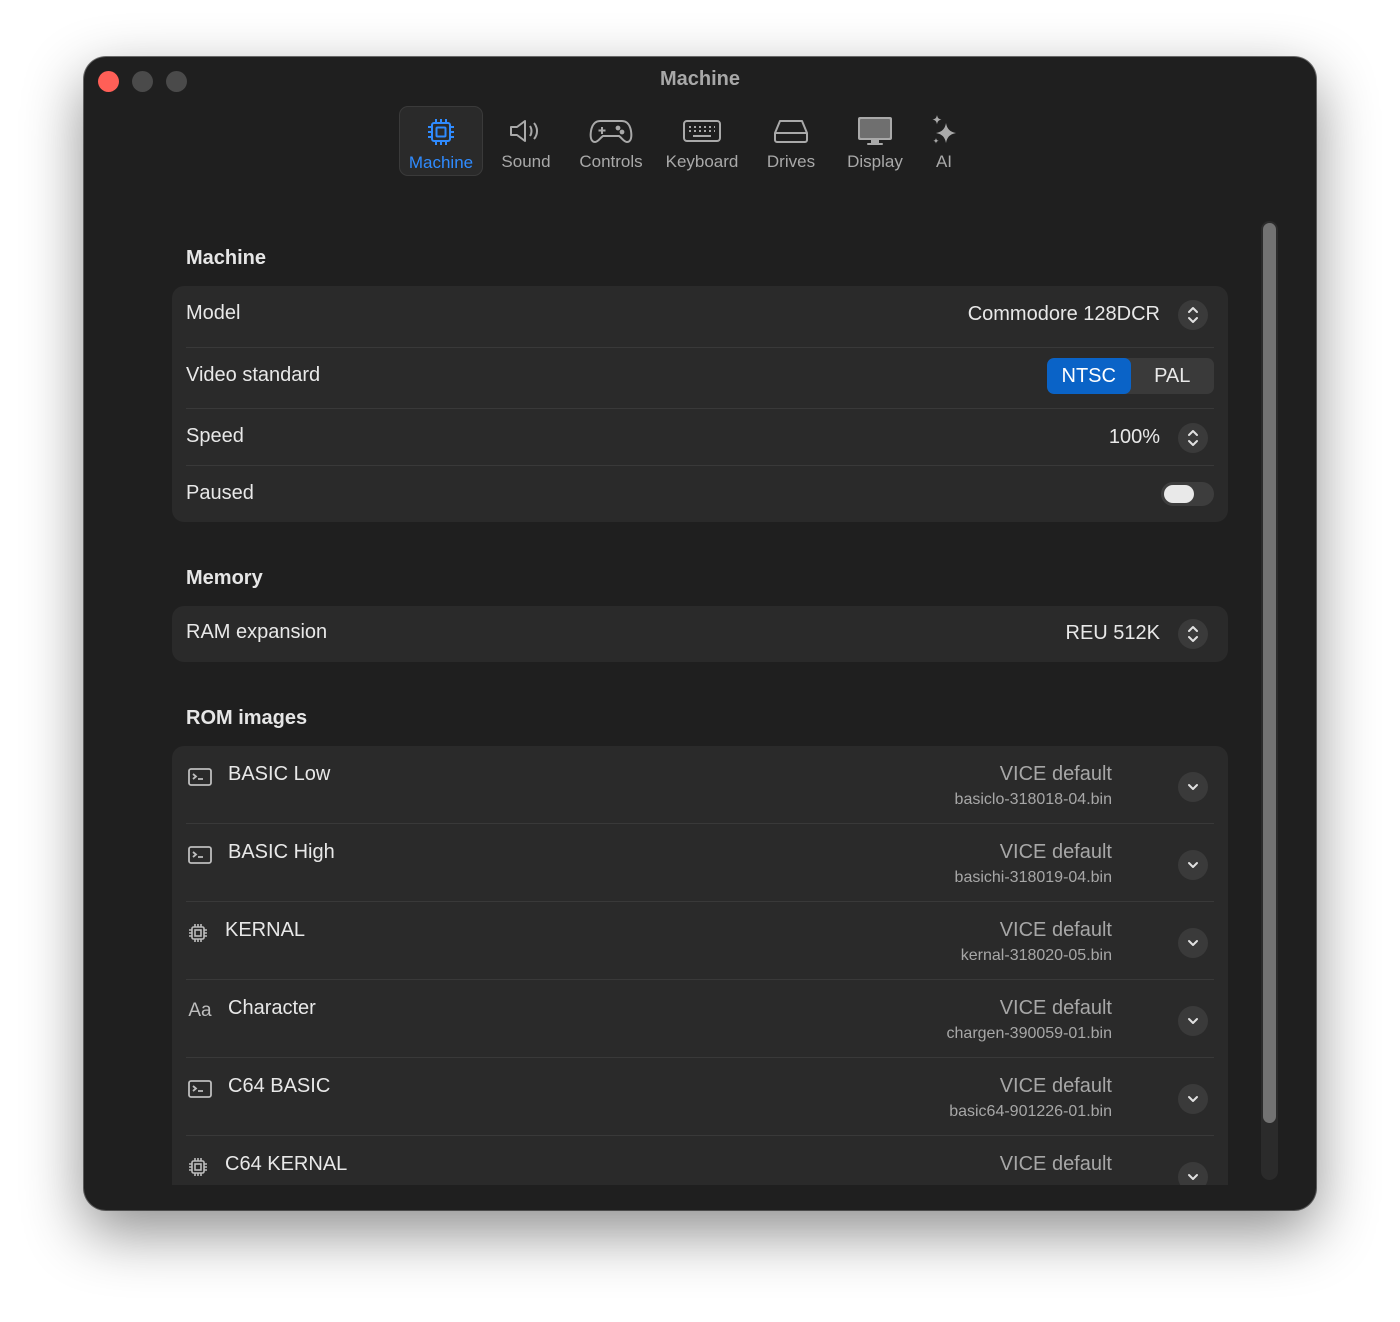 The image size is (1400, 1322). I want to click on video-standard-label: Video standard, so click(253, 375).